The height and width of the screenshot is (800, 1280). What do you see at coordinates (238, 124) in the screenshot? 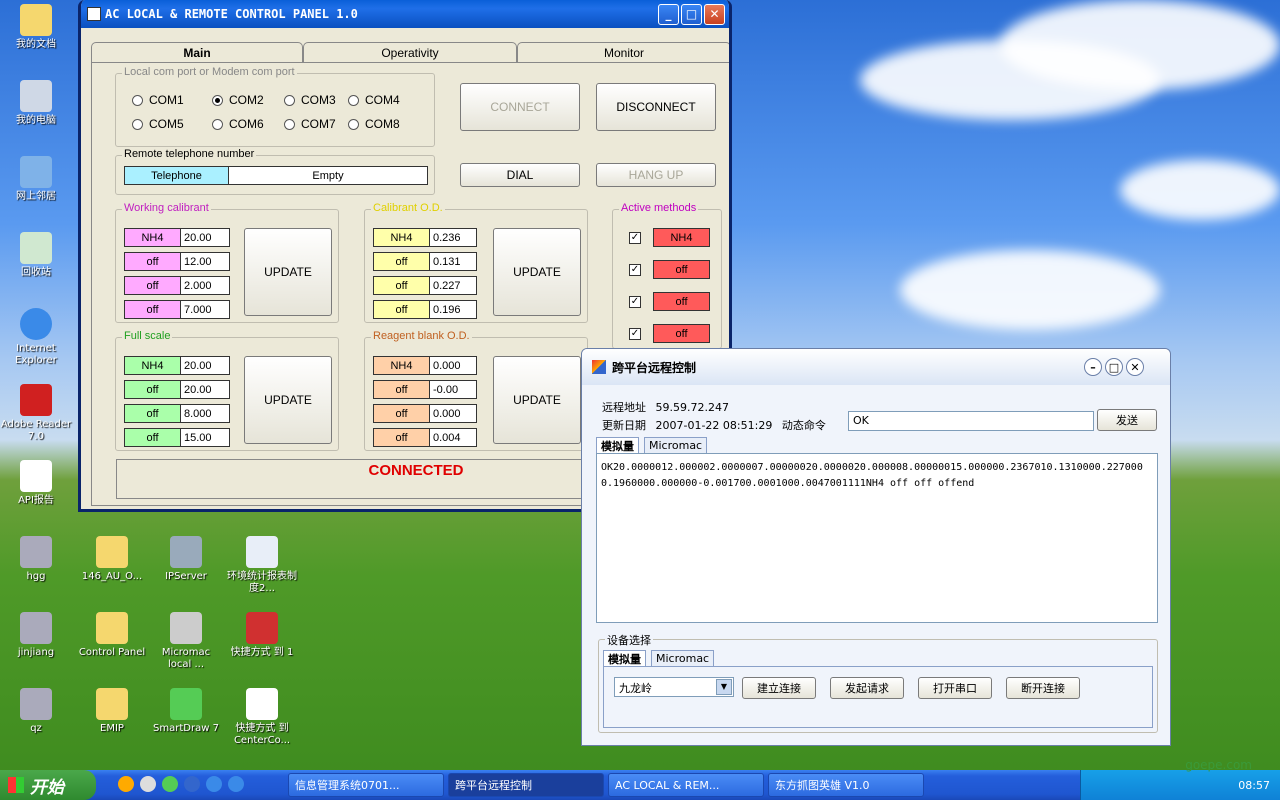
I see `radio-com6: COM6` at bounding box center [238, 124].